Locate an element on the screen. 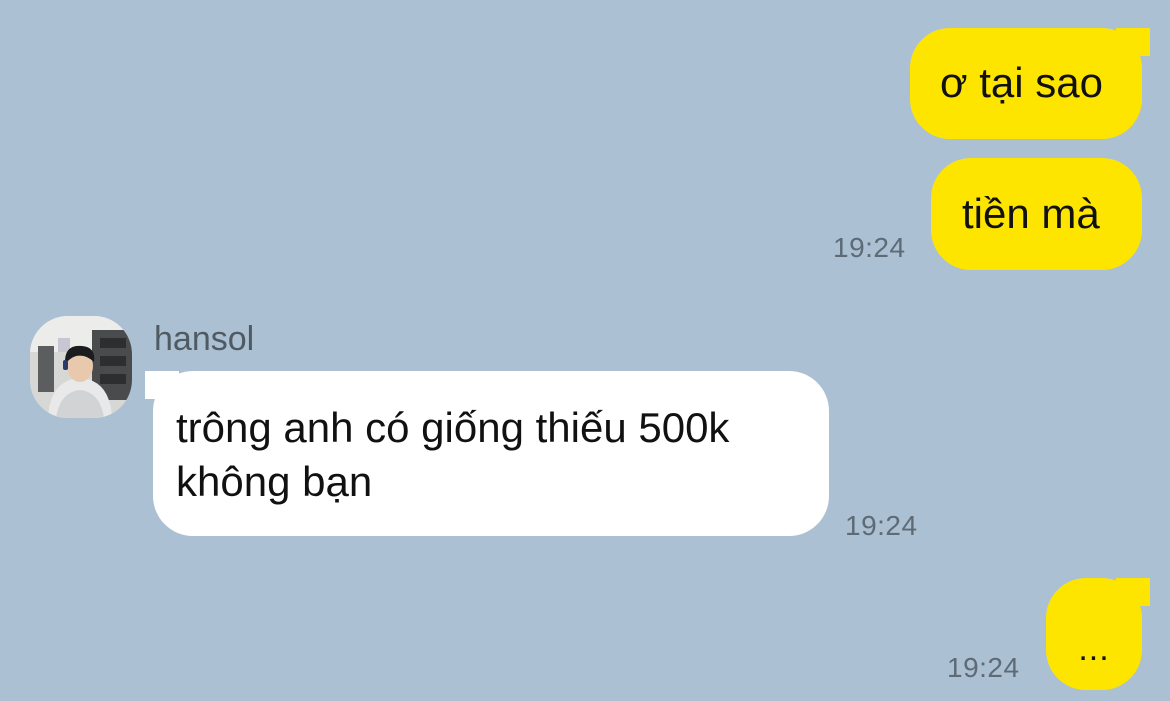  message-text: ơ tại sao is located at coordinates (1021, 82).